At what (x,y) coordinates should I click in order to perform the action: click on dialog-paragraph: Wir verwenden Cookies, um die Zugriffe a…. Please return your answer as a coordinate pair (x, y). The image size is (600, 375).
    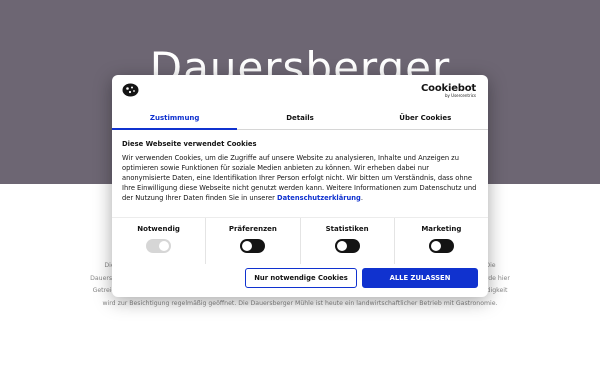
    Looking at the image, I should click on (300, 178).